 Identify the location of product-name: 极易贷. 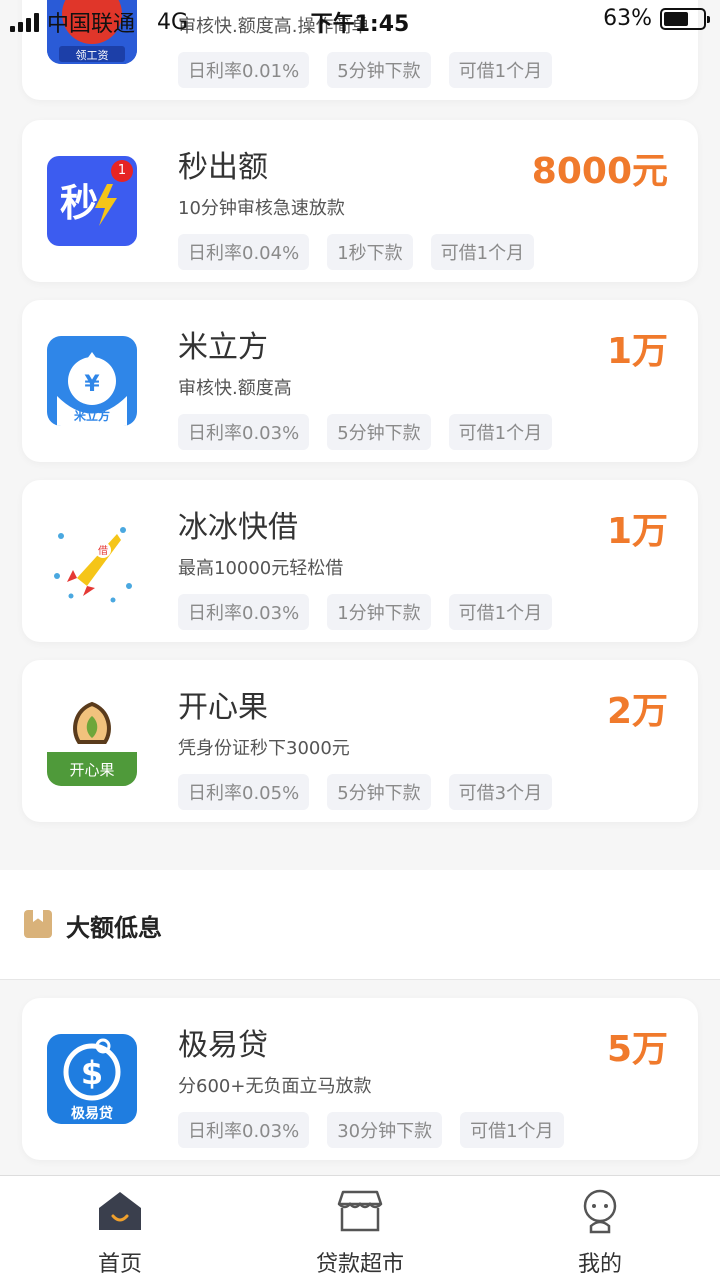
(223, 1045).